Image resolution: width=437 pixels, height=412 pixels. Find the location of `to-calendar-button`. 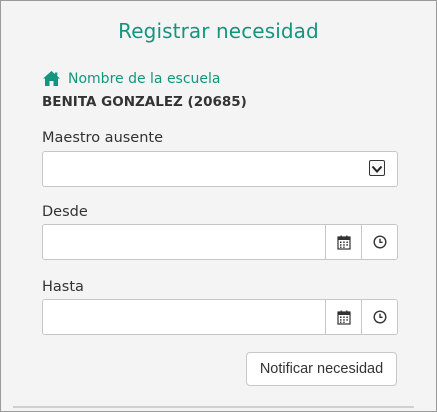

to-calendar-button is located at coordinates (343, 317).